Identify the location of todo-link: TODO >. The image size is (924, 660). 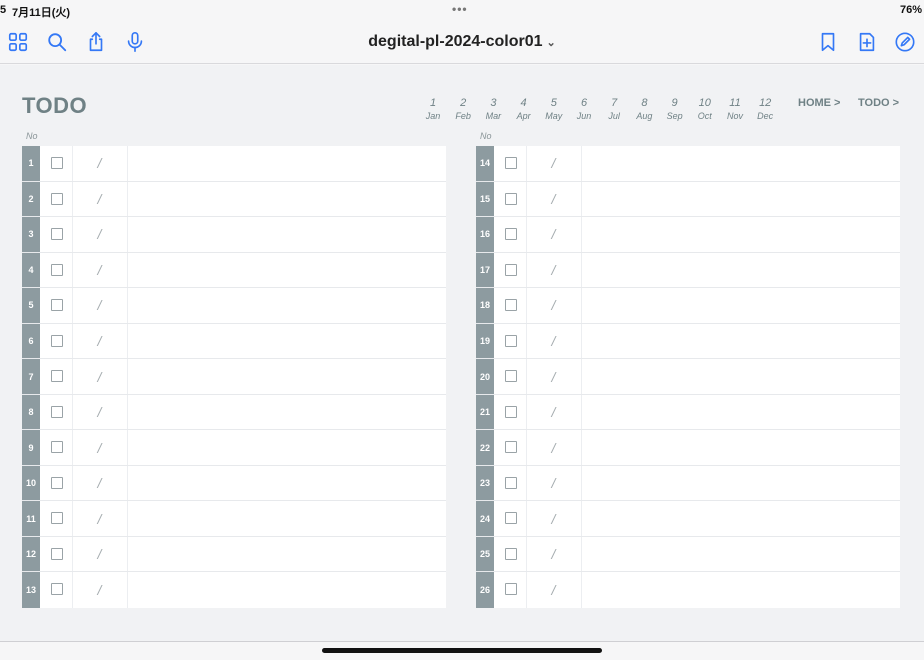
(878, 103).